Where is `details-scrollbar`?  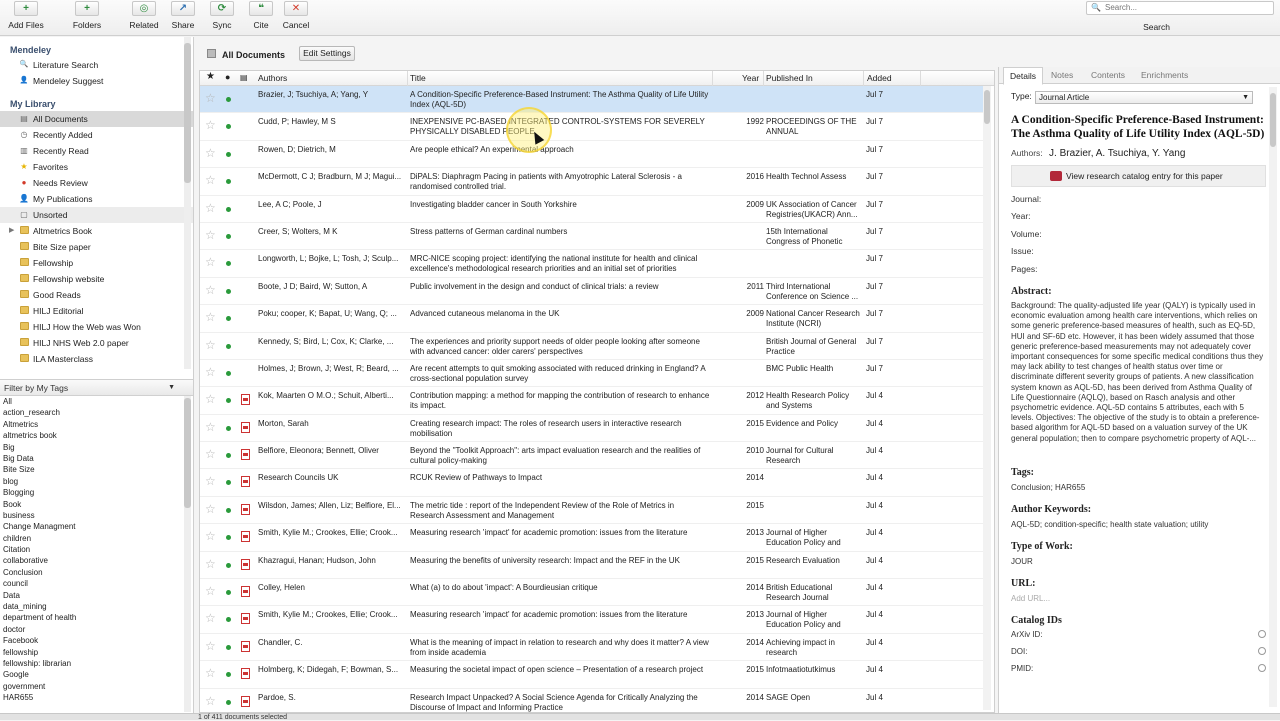 details-scrollbar is located at coordinates (1273, 397).